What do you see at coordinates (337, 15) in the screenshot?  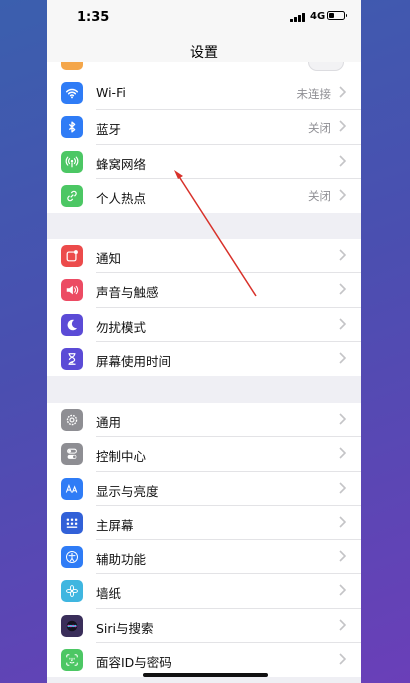 I see `battery-icon` at bounding box center [337, 15].